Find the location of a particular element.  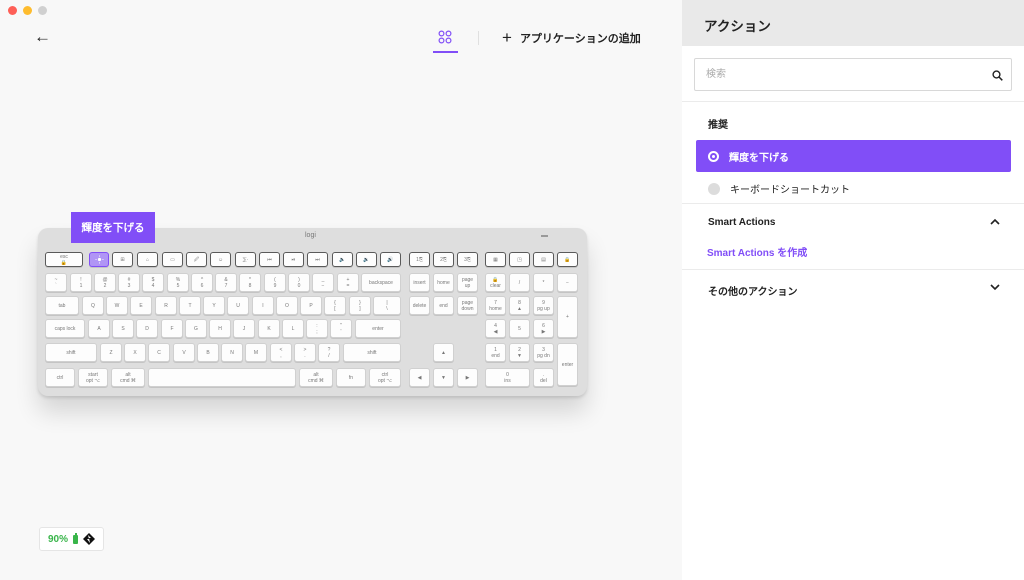

key-o: O is located at coordinates (287, 305).